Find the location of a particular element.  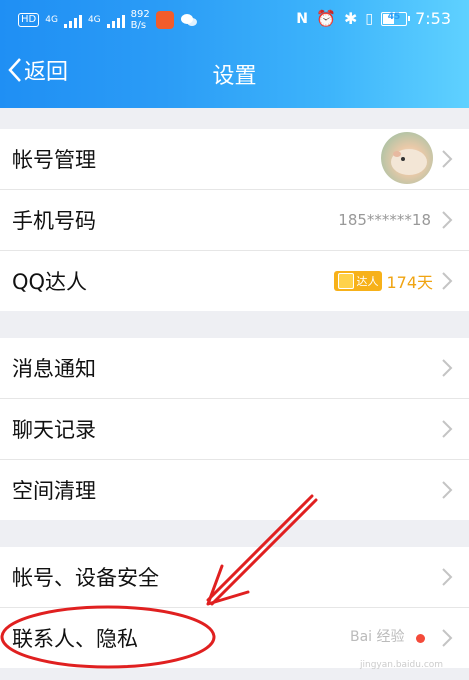

expert-days: 174天 is located at coordinates (409, 282).